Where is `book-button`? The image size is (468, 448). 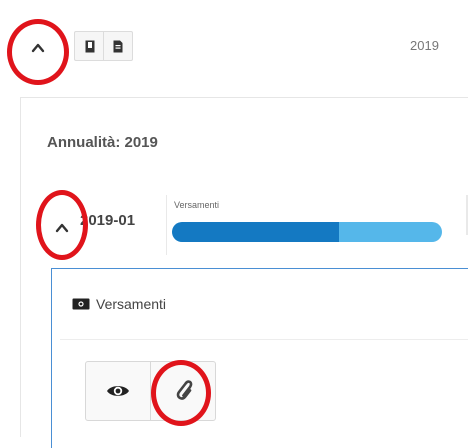
book-button is located at coordinates (89, 46).